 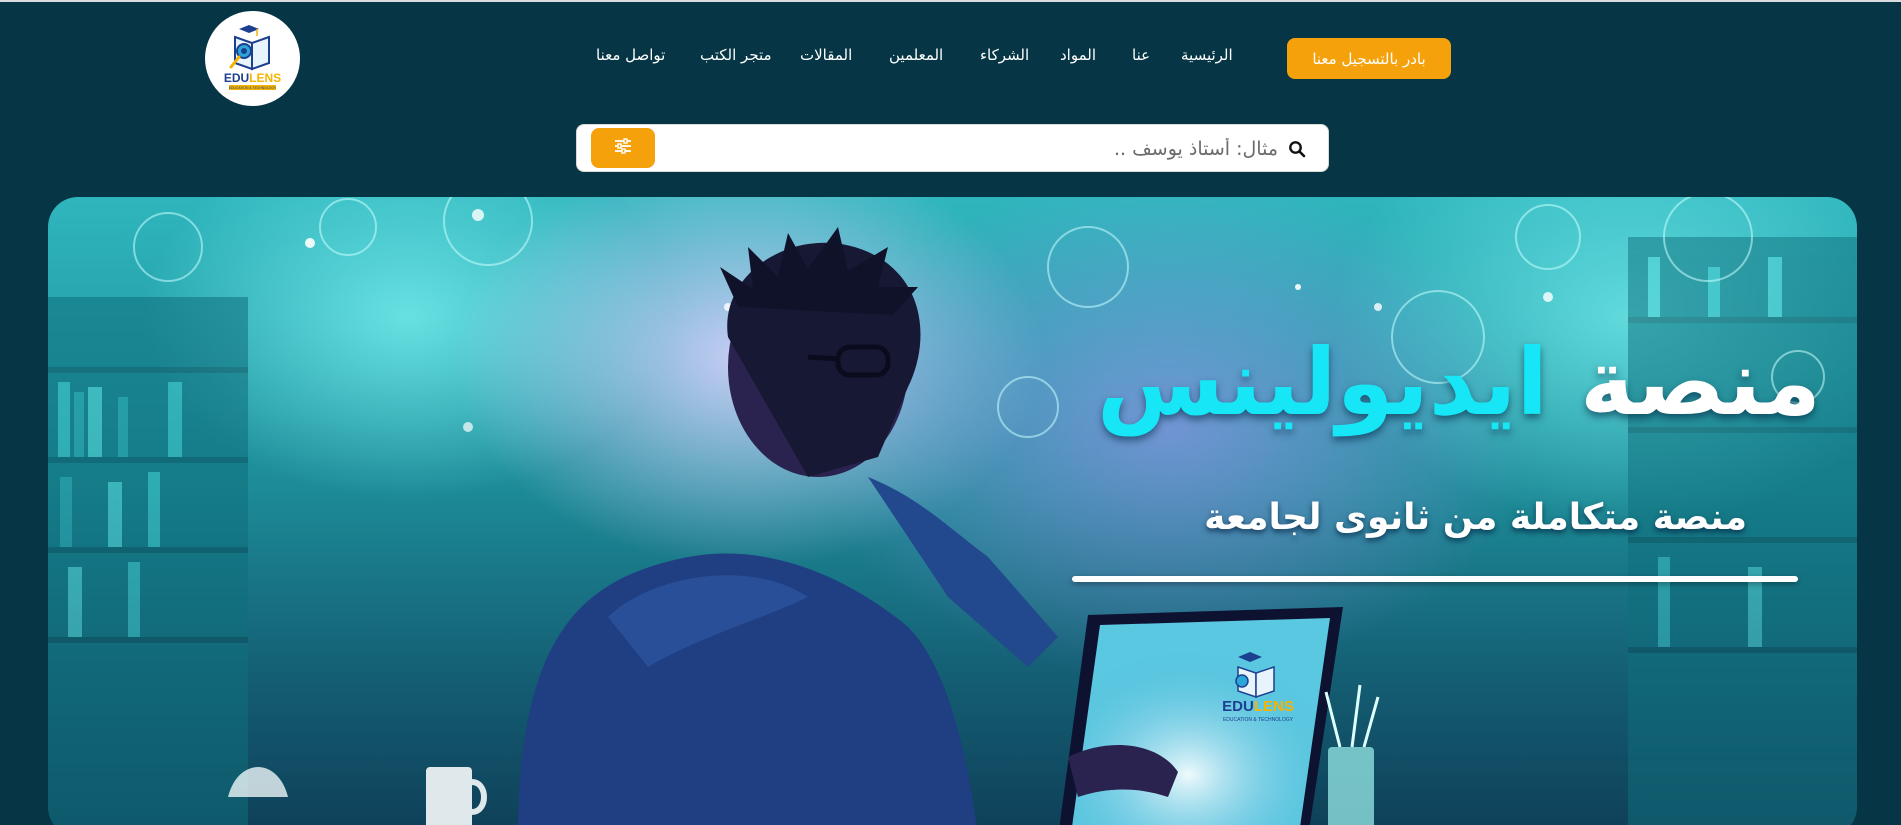 What do you see at coordinates (916, 55) in the screenshot?
I see `nav-teachers: المعلمين` at bounding box center [916, 55].